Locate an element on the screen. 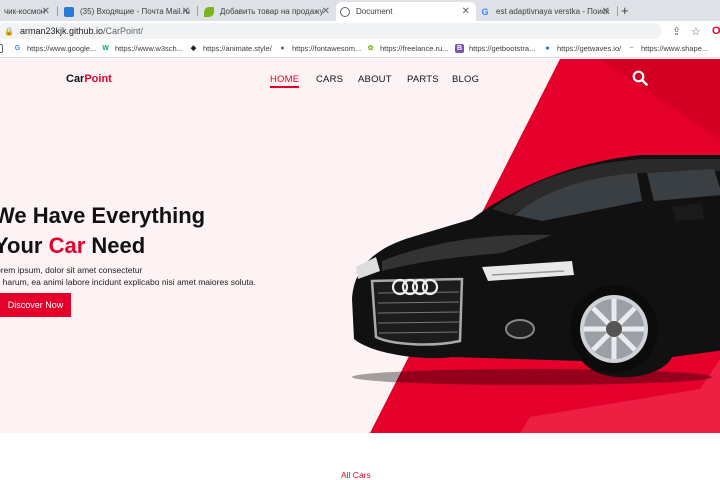  section-title-all-cars: All Cars is located at coordinates (356, 475).